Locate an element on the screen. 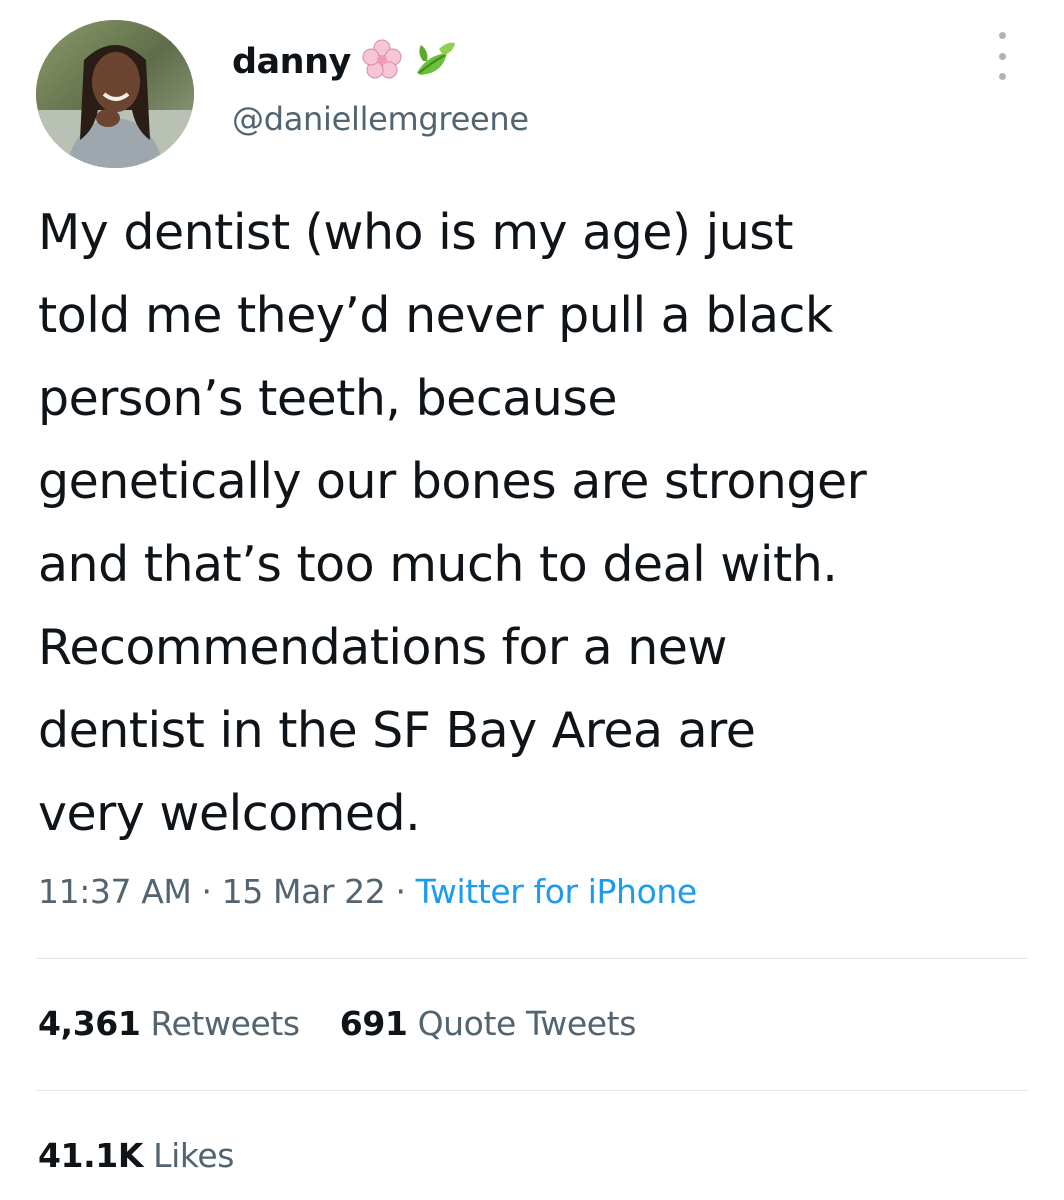 The width and height of the screenshot is (1064, 1200). avatar is located at coordinates (115, 94).